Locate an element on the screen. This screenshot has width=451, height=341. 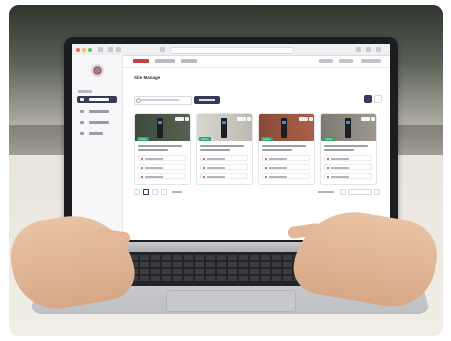
next-page-button is located at coordinates (164, 192).